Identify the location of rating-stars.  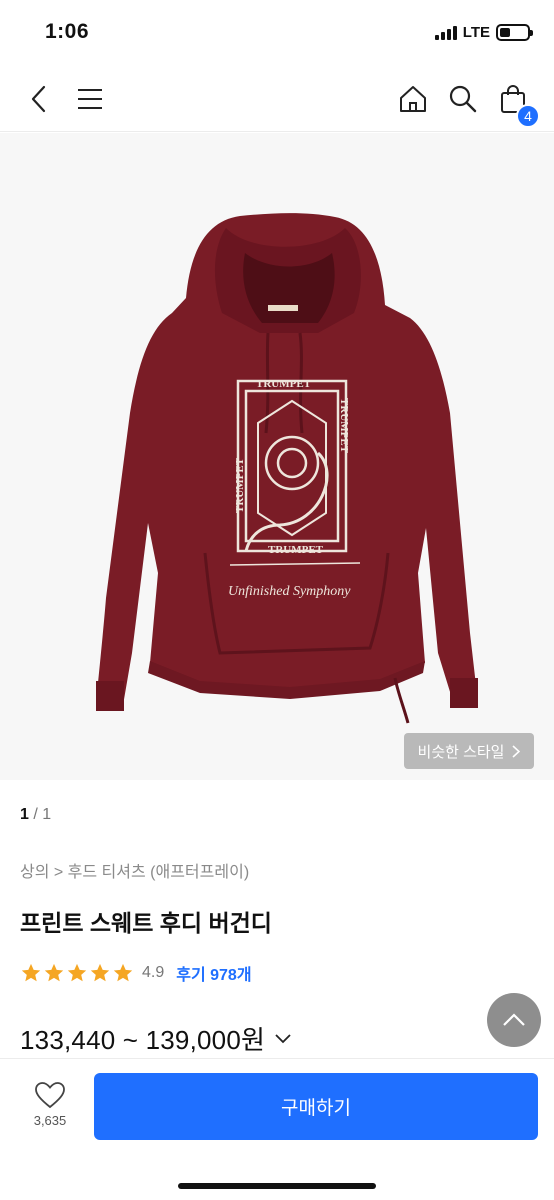
(77, 973).